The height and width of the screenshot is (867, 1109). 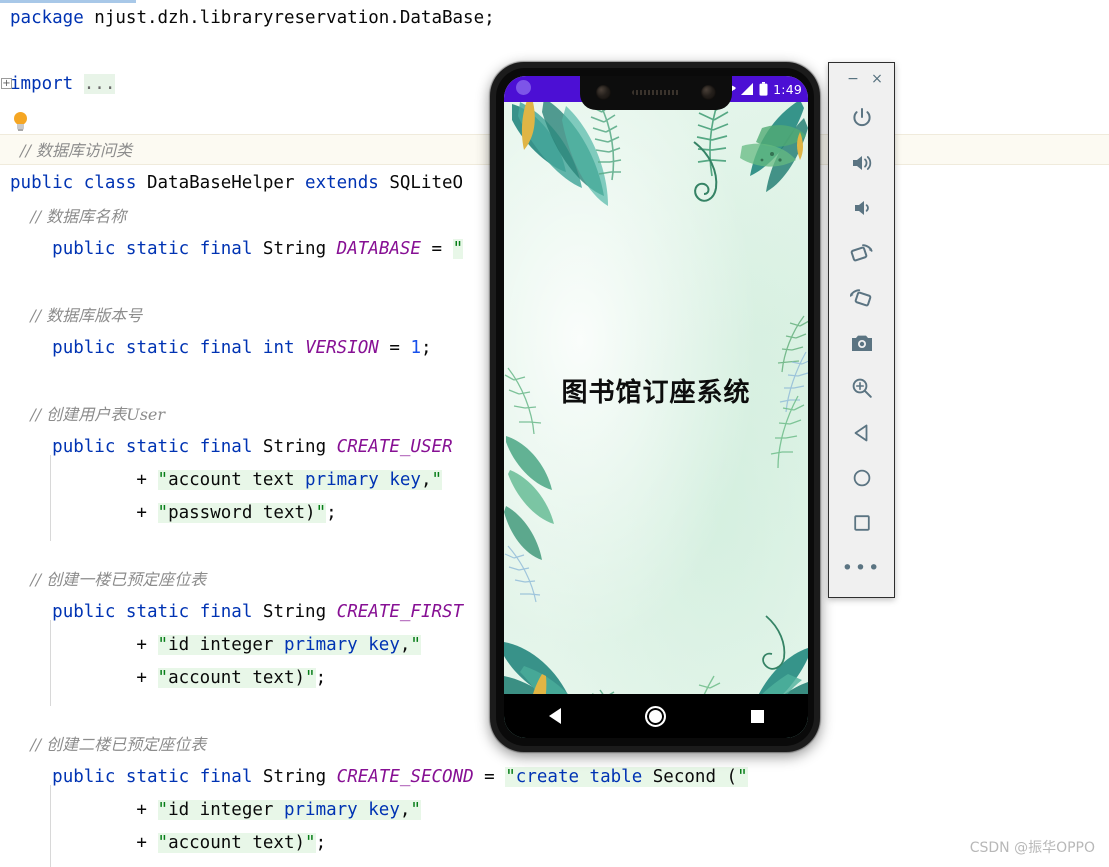 What do you see at coordinates (862, 297) in the screenshot?
I see `rotate-right-button` at bounding box center [862, 297].